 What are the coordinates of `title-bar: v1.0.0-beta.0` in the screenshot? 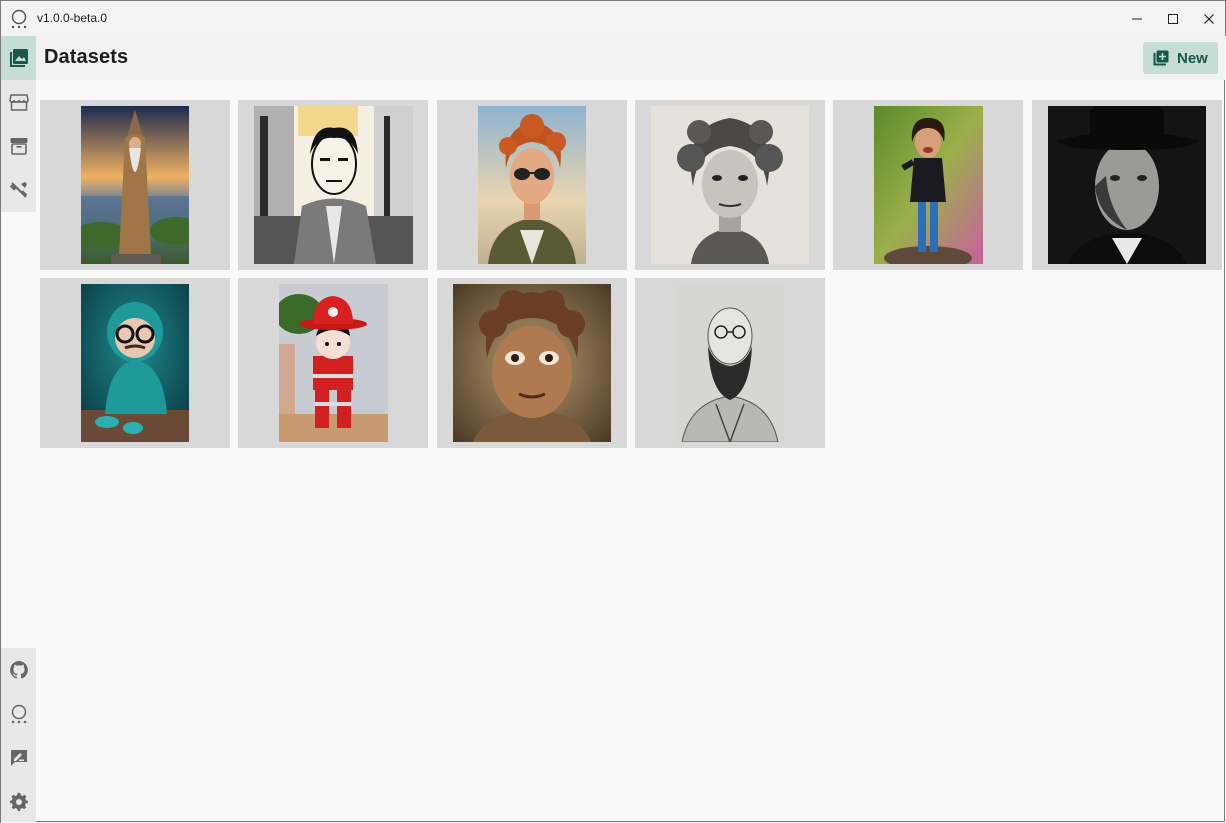 It's located at (613, 18).